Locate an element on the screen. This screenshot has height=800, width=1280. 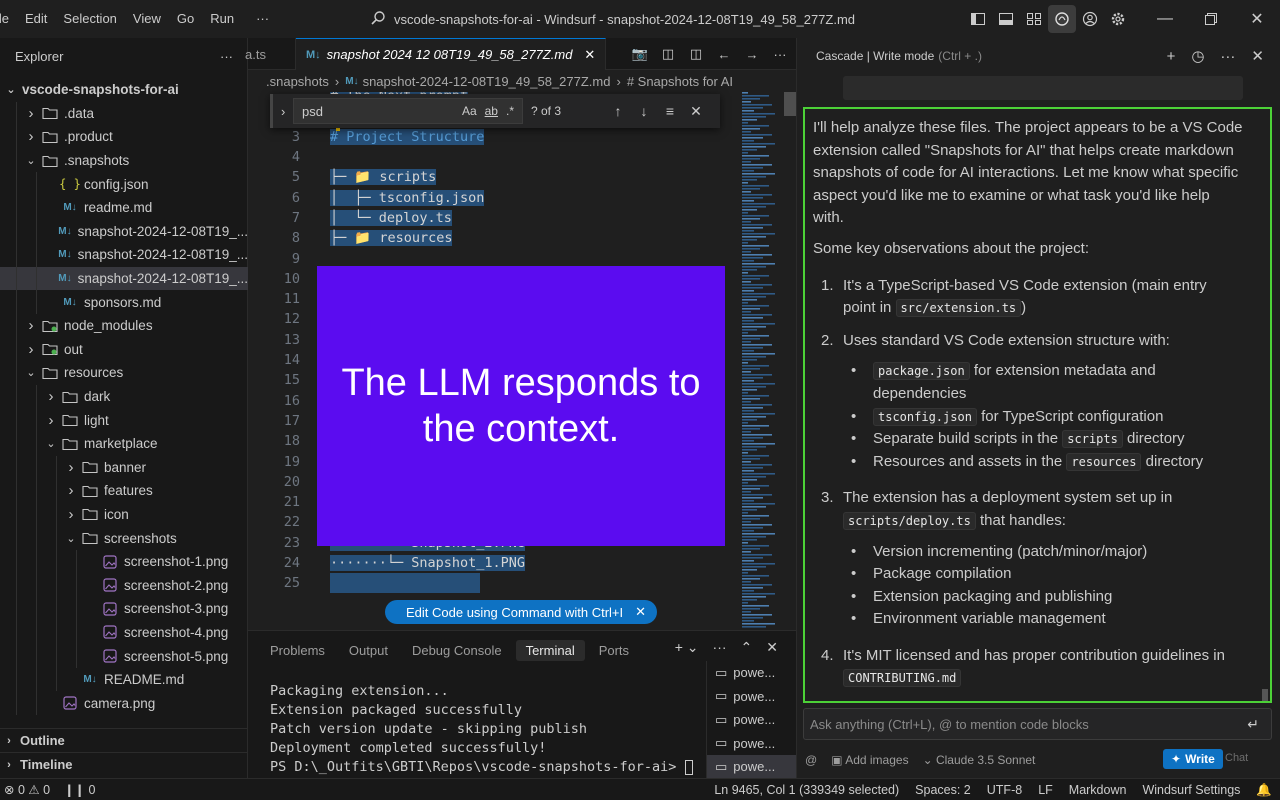
go-forward-icon: → is located at coordinates (752, 54).